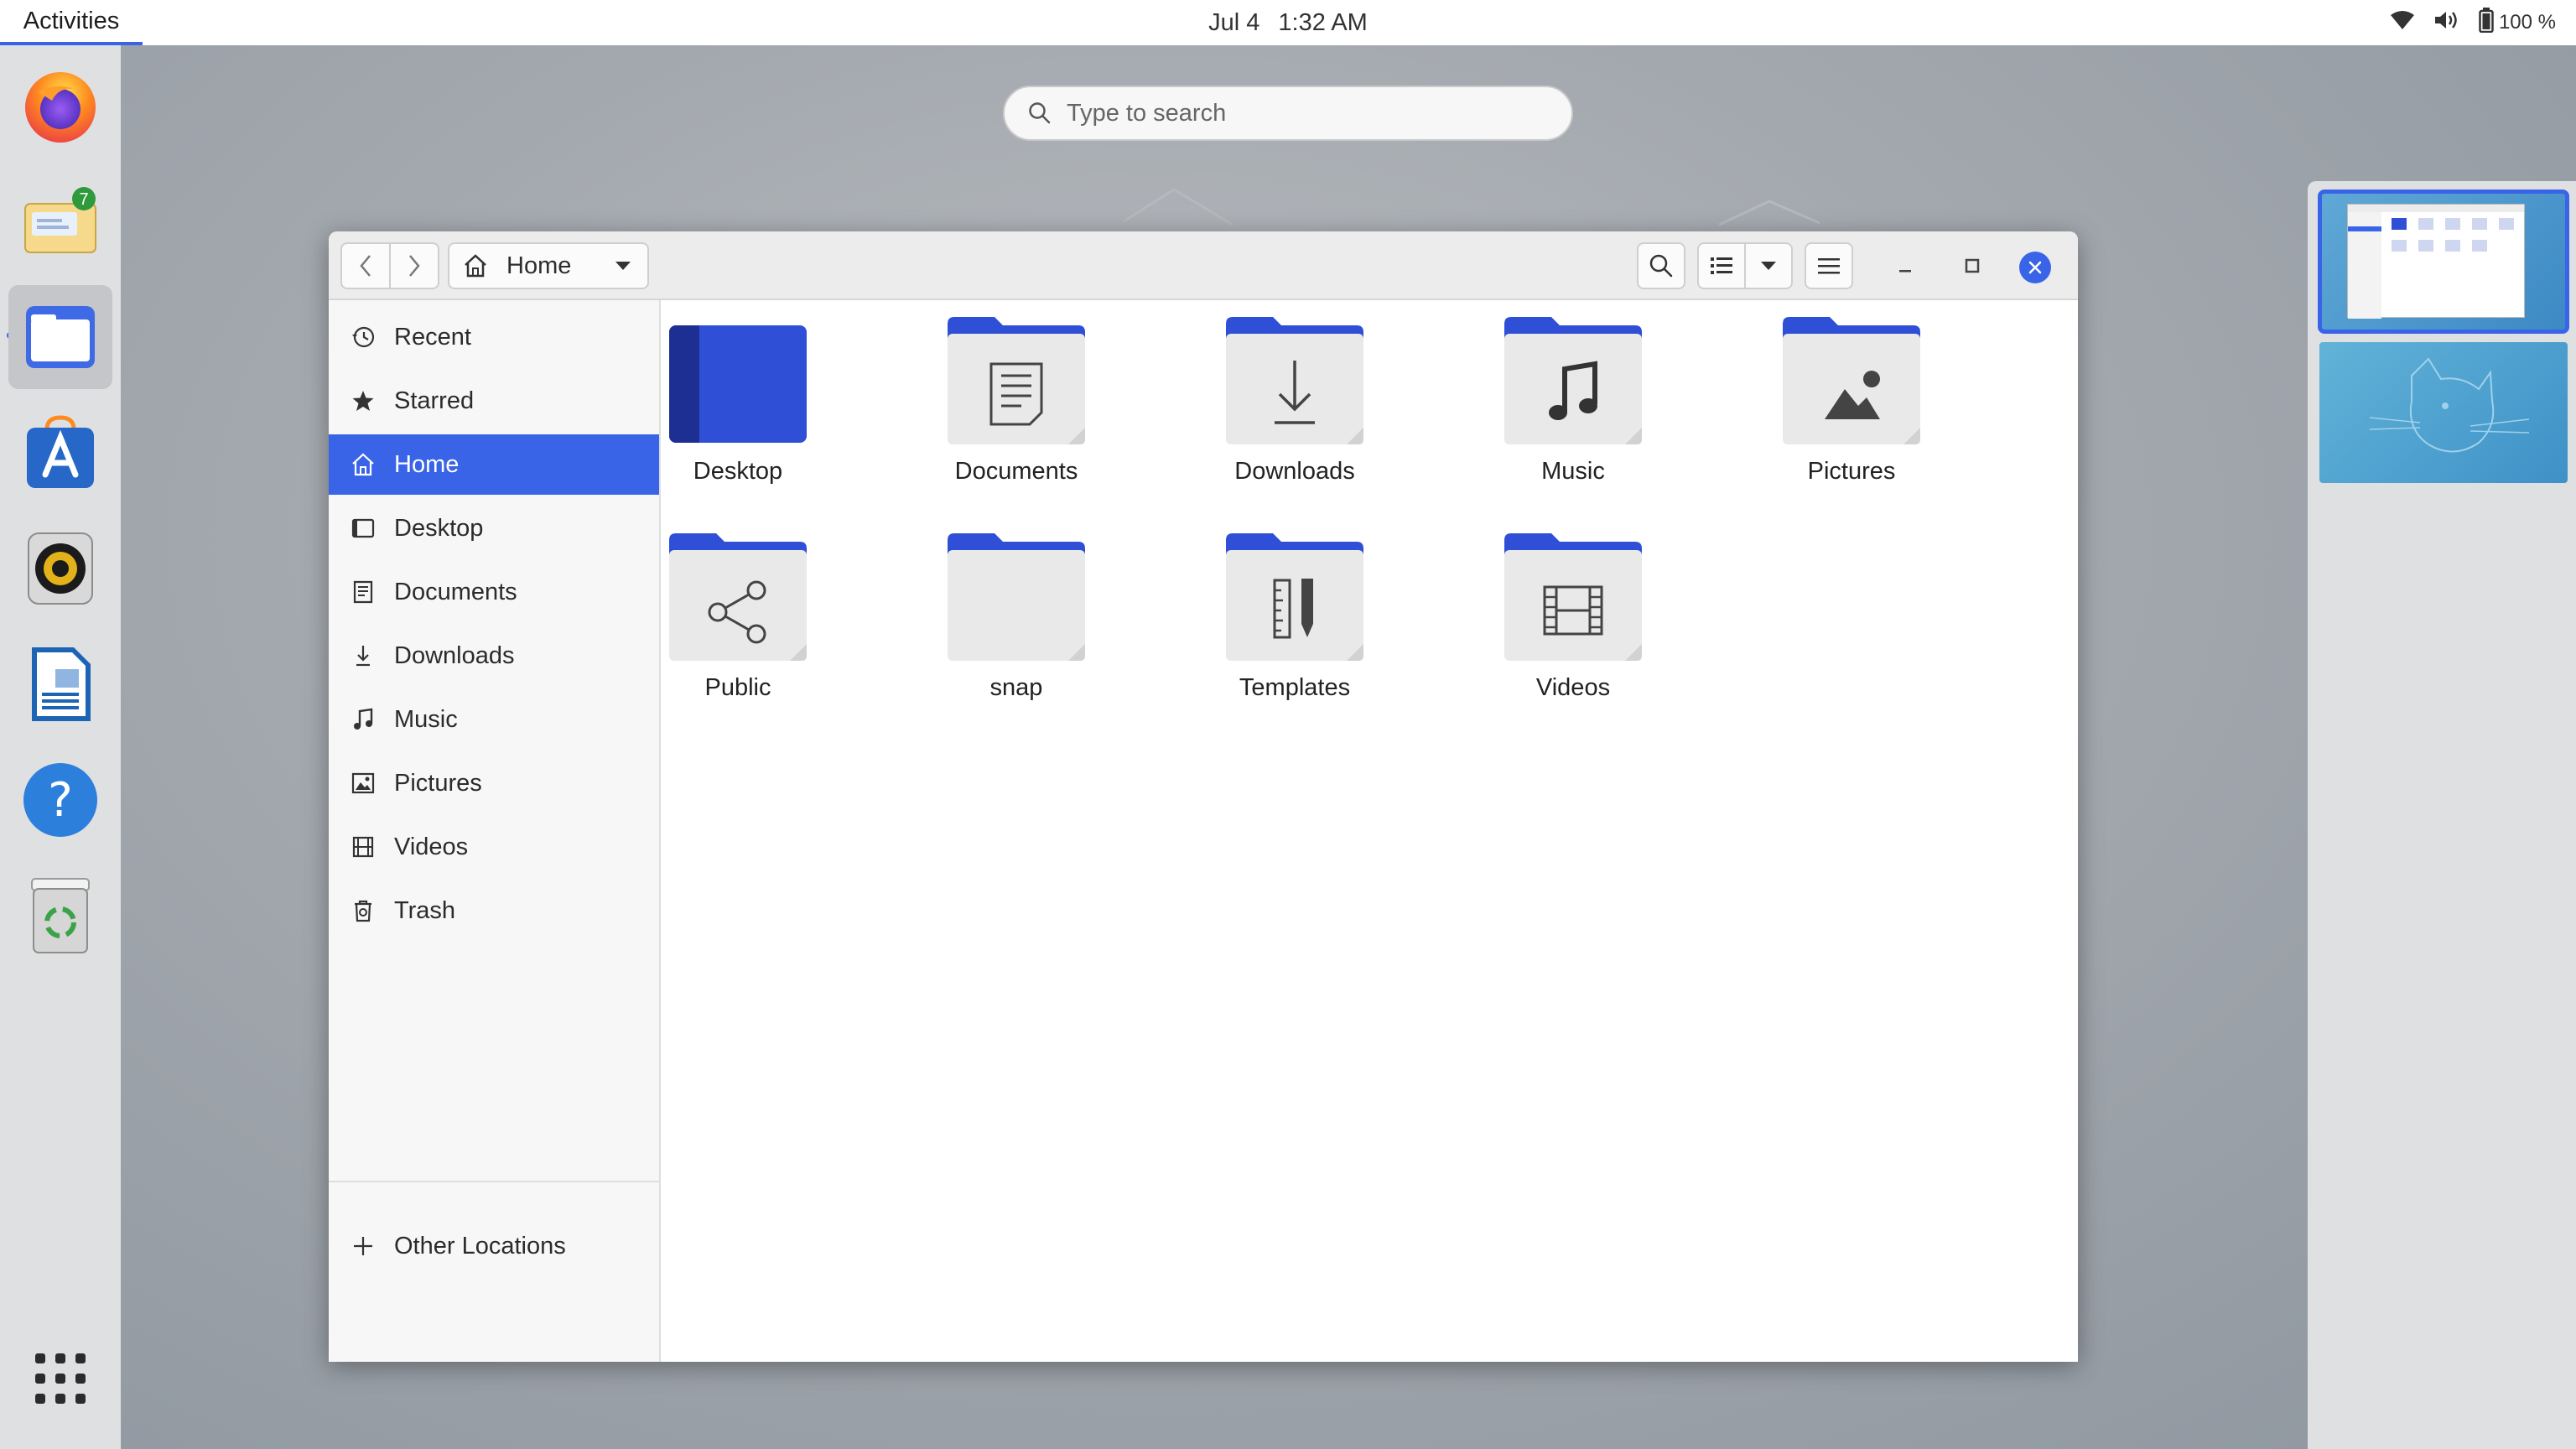 The image size is (2576, 1449). Describe the element at coordinates (2446, 23) in the screenshot. I see `volume-icon` at that location.